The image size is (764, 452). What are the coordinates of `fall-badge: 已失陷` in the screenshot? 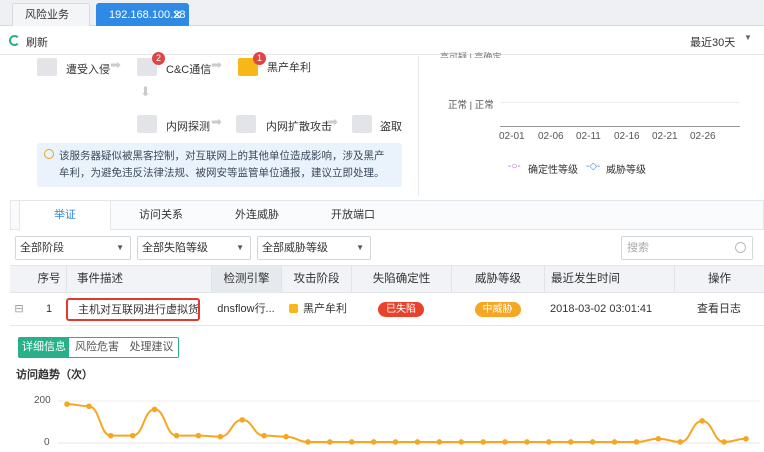 It's located at (401, 309).